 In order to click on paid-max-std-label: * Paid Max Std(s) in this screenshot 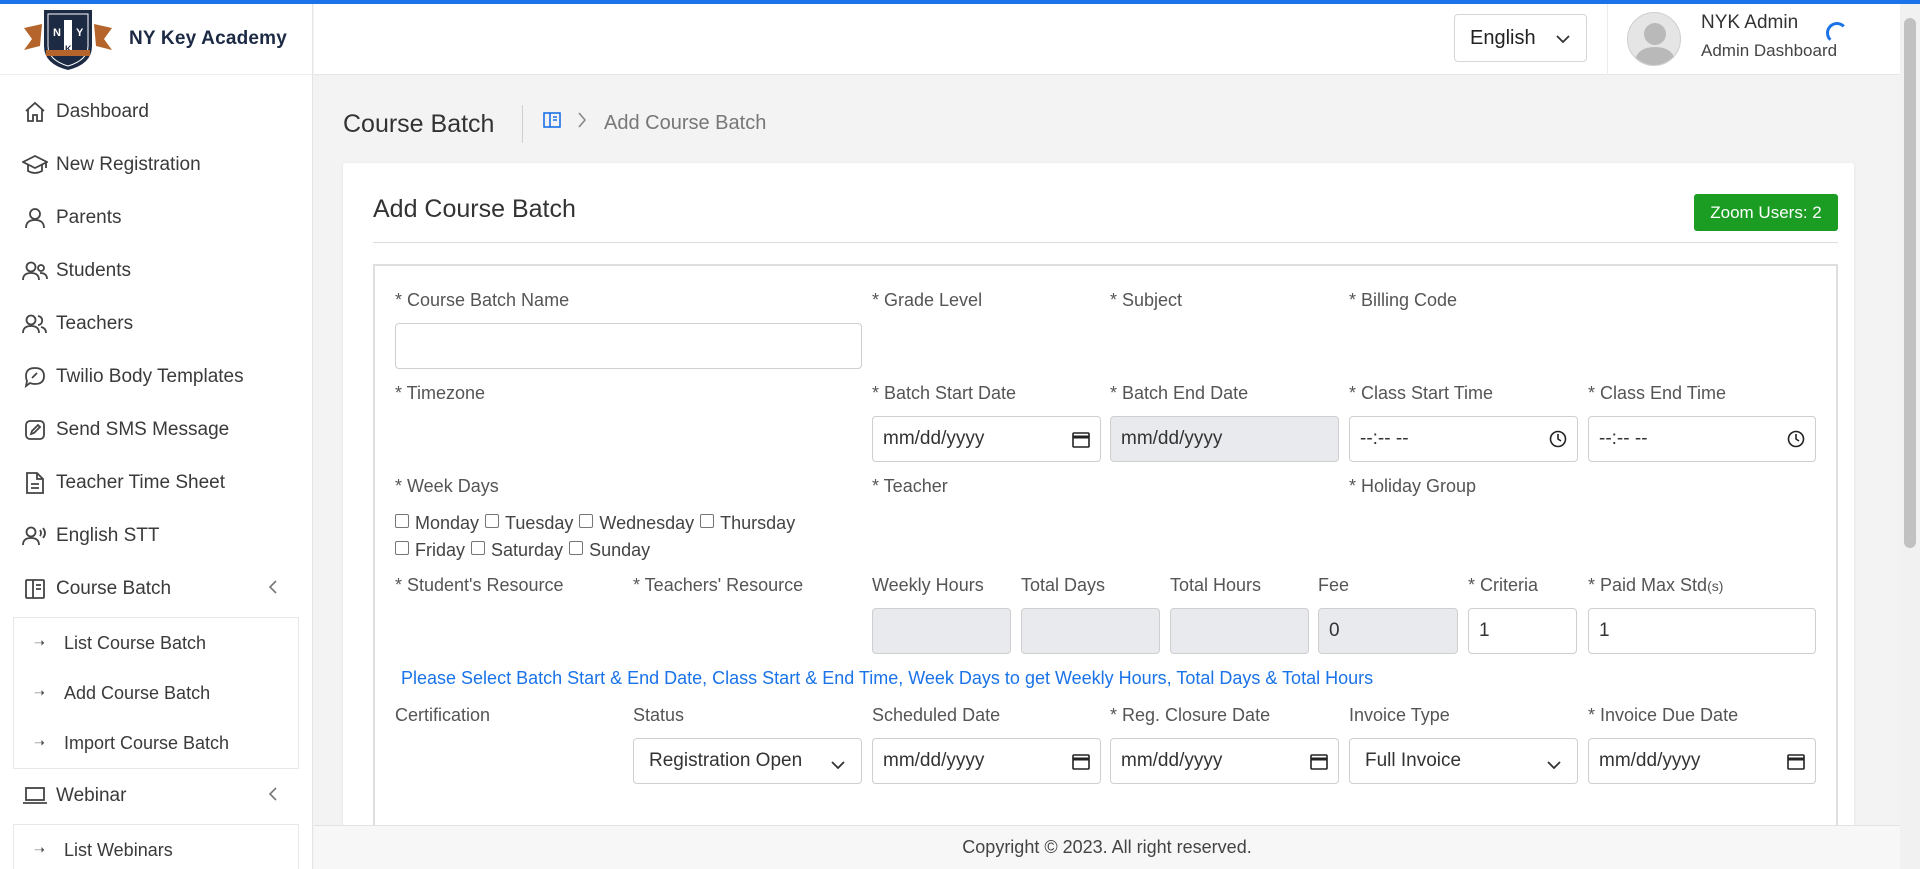, I will do `click(1655, 585)`.